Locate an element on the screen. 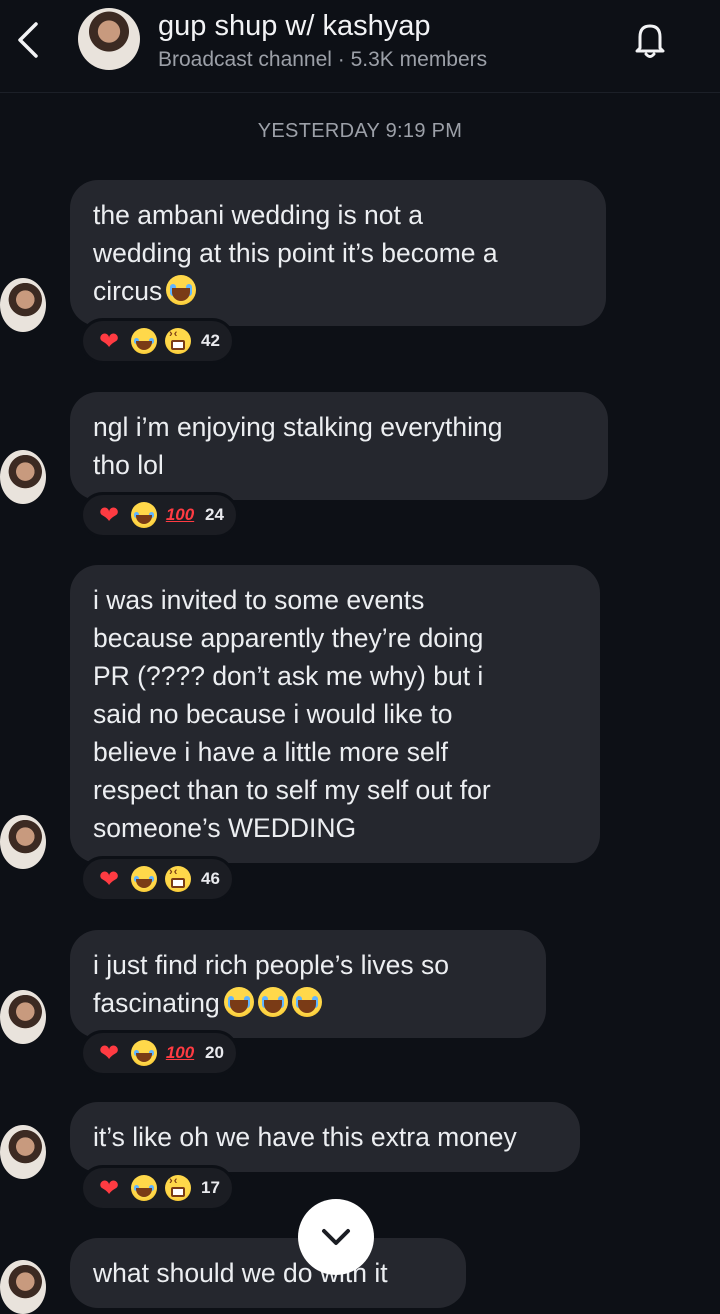 The height and width of the screenshot is (1314, 720). reaction-count: 46 is located at coordinates (210, 878).